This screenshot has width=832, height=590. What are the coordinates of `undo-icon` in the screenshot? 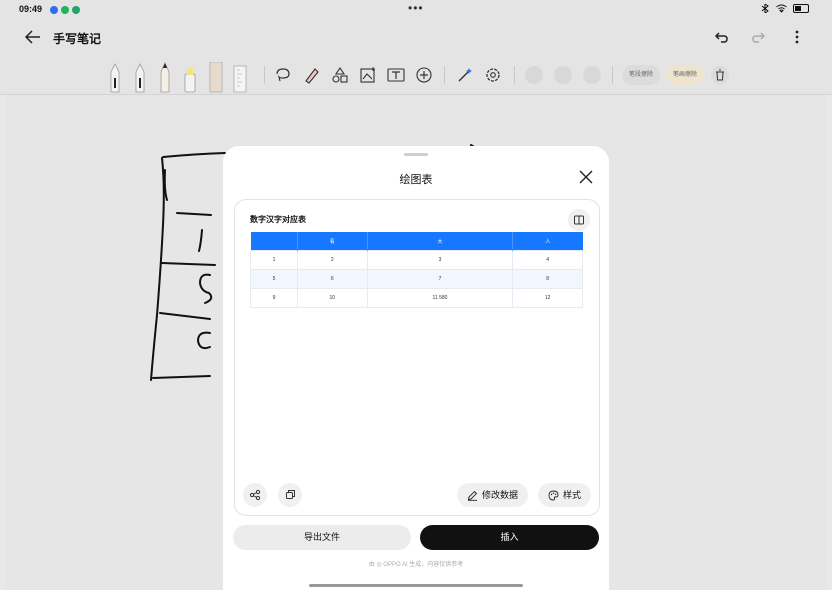 It's located at (721, 37).